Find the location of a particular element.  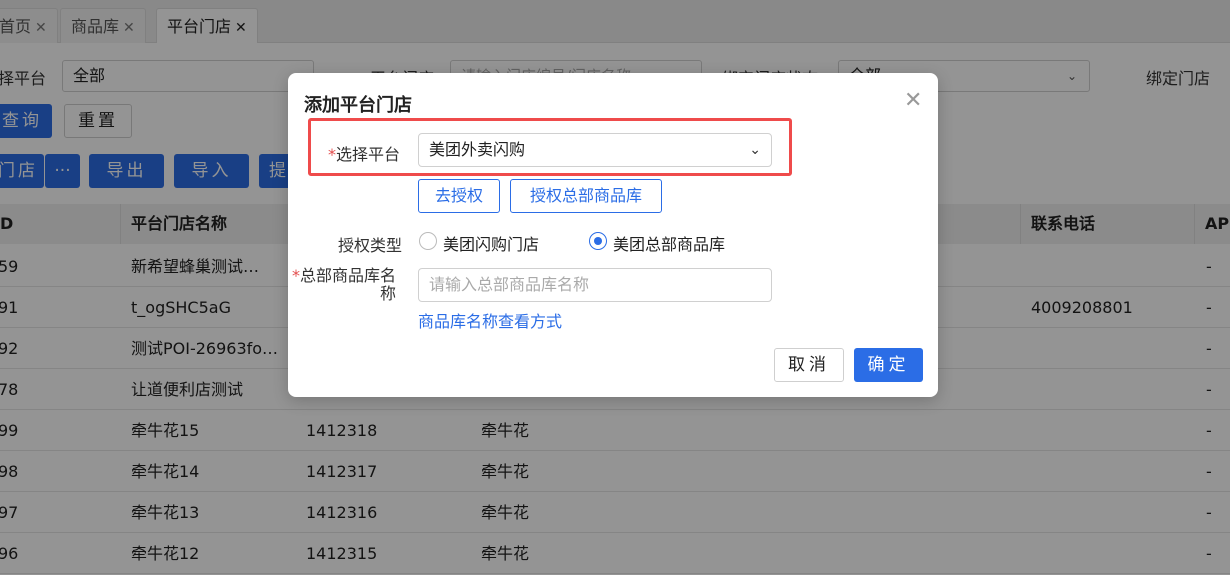

hq-name-label-line1: 总部商品库名 is located at coordinates (348, 275).